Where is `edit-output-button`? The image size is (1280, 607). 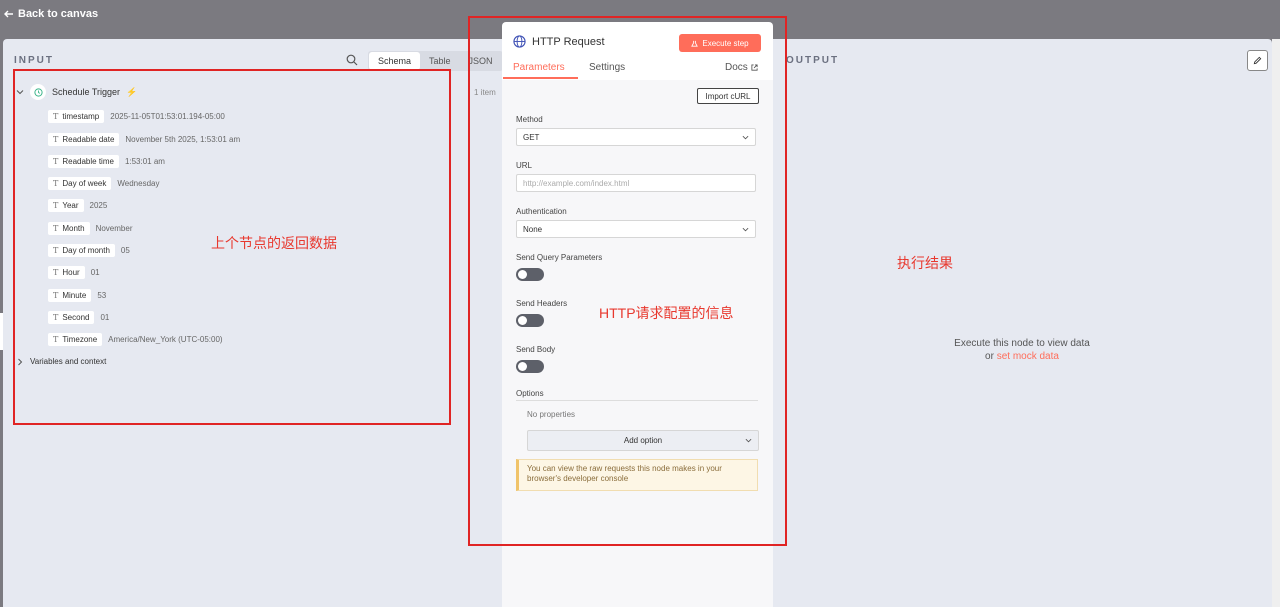 edit-output-button is located at coordinates (1257, 60).